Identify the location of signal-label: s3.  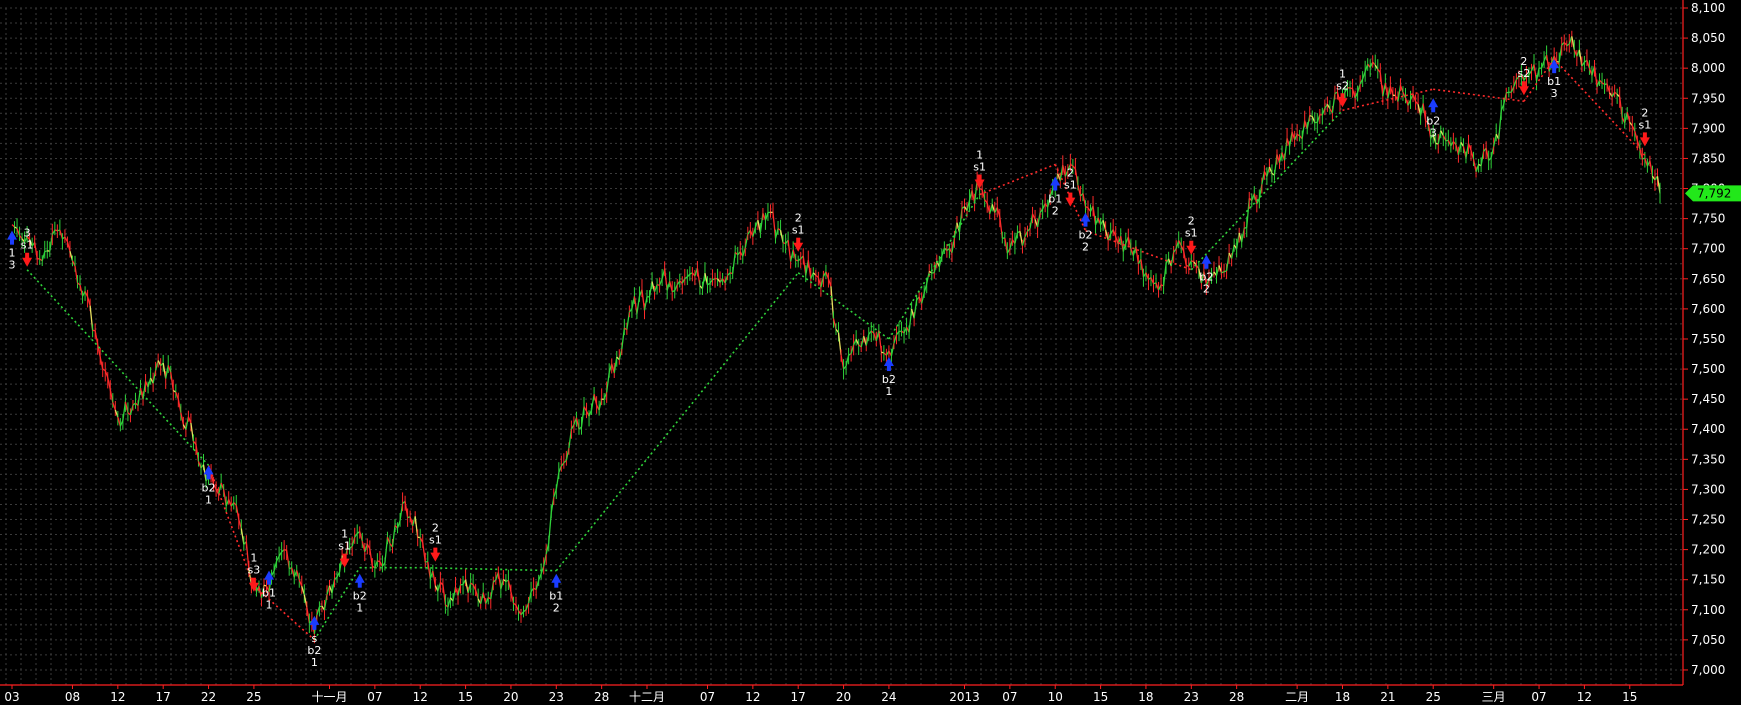
(254, 570).